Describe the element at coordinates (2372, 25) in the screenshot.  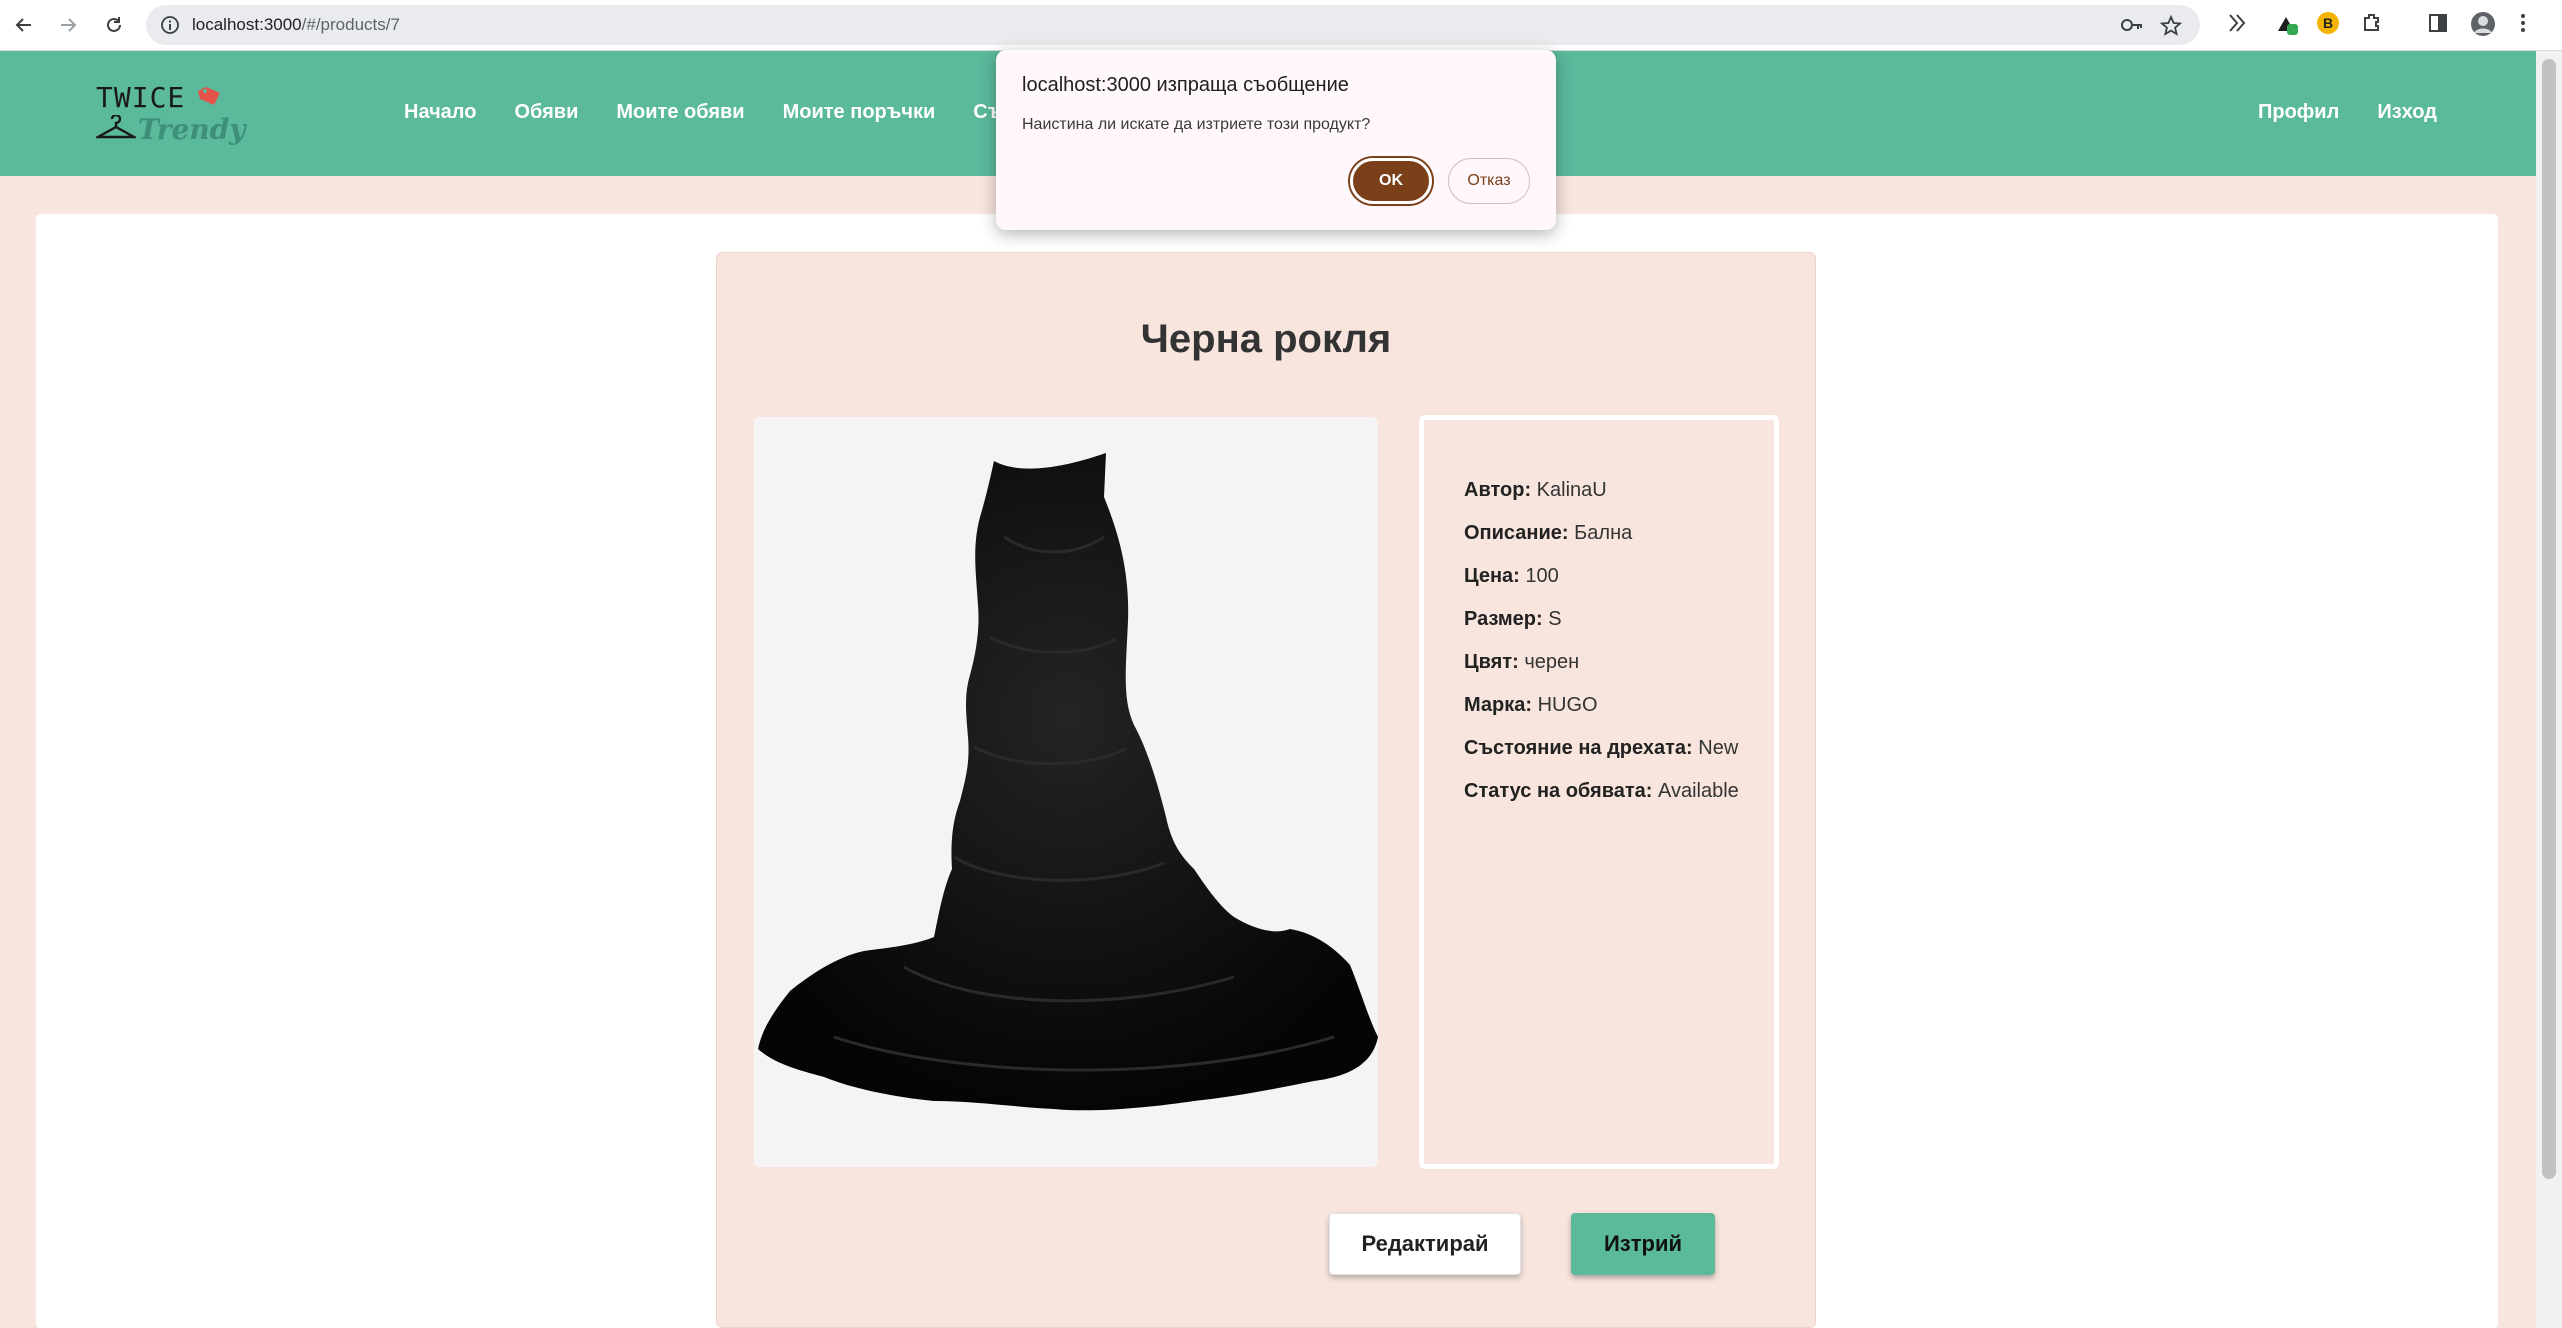
I see `extensions-puzzle-icon` at that location.